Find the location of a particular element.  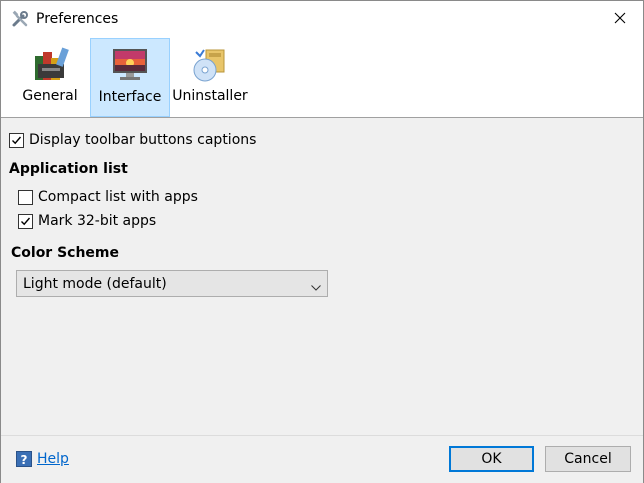

tab-label: General is located at coordinates (50, 96).